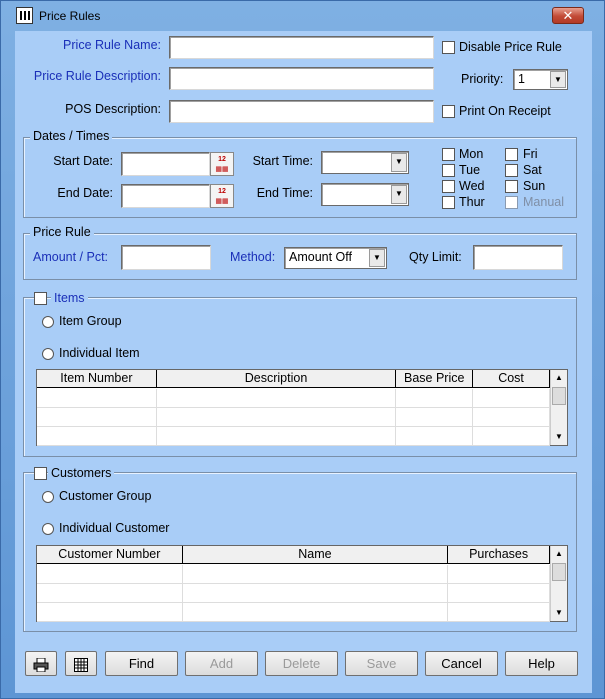 The height and width of the screenshot is (699, 605). Describe the element at coordinates (448, 202) in the screenshot. I see `day-thur-checkbox` at that location.